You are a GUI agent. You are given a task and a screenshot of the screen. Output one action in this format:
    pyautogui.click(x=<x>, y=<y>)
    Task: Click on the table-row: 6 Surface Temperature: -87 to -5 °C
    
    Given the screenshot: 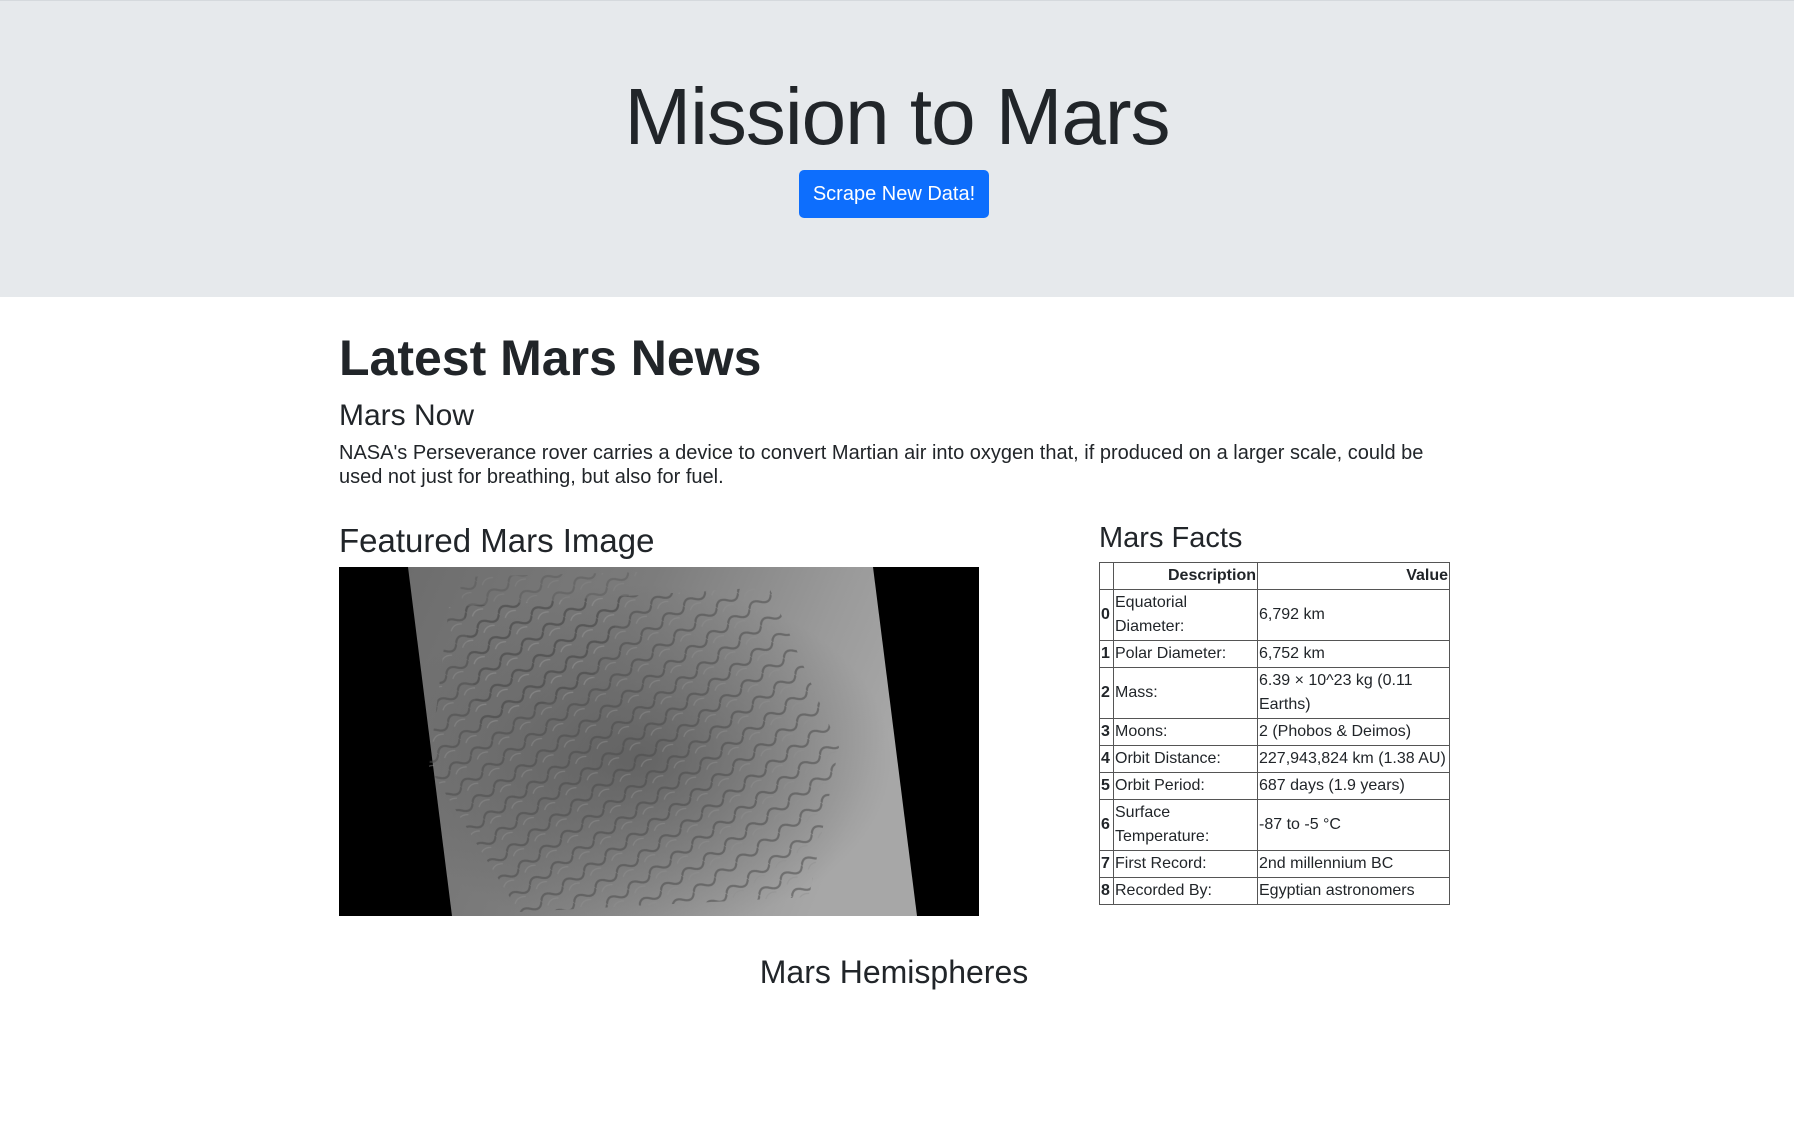 What is the action you would take?
    pyautogui.click(x=1274, y=825)
    